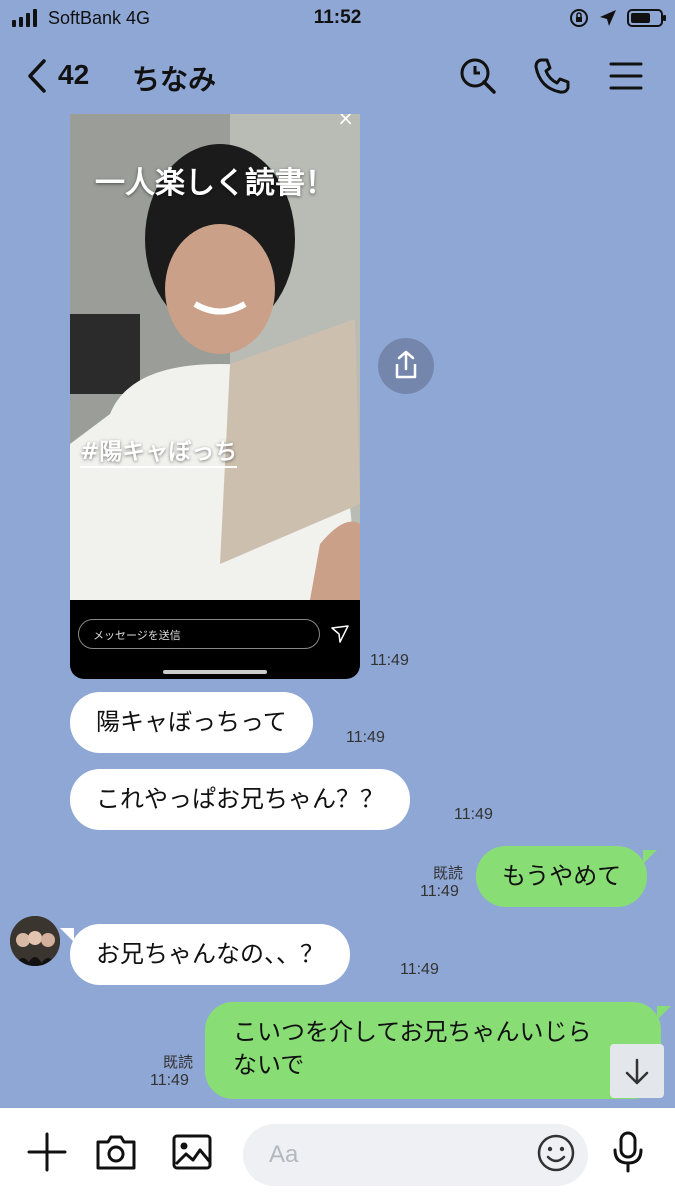 This screenshot has height=1200, width=675. Describe the element at coordinates (116, 1152) in the screenshot. I see `camera-icon` at that location.